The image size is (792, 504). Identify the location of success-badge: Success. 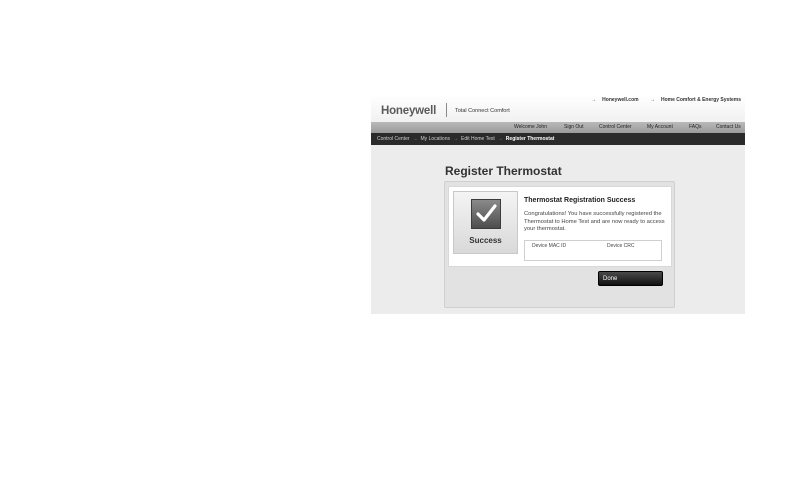
(485, 222).